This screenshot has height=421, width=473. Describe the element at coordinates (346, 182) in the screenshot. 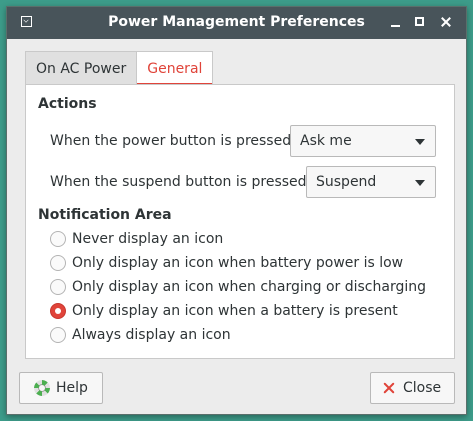

I see `suspend-button-value: Suspend` at that location.